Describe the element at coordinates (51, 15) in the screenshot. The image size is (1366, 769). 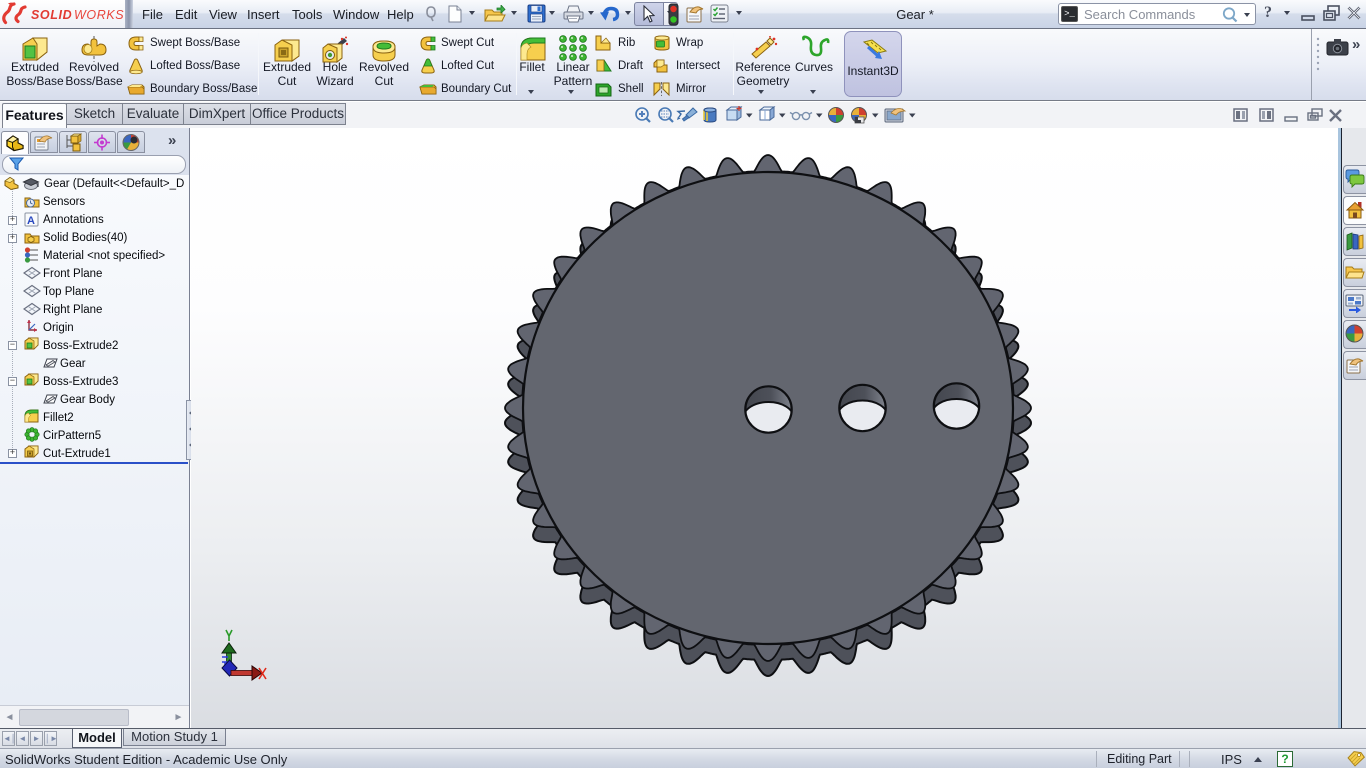
I see `svg-text: SOLID` at that location.